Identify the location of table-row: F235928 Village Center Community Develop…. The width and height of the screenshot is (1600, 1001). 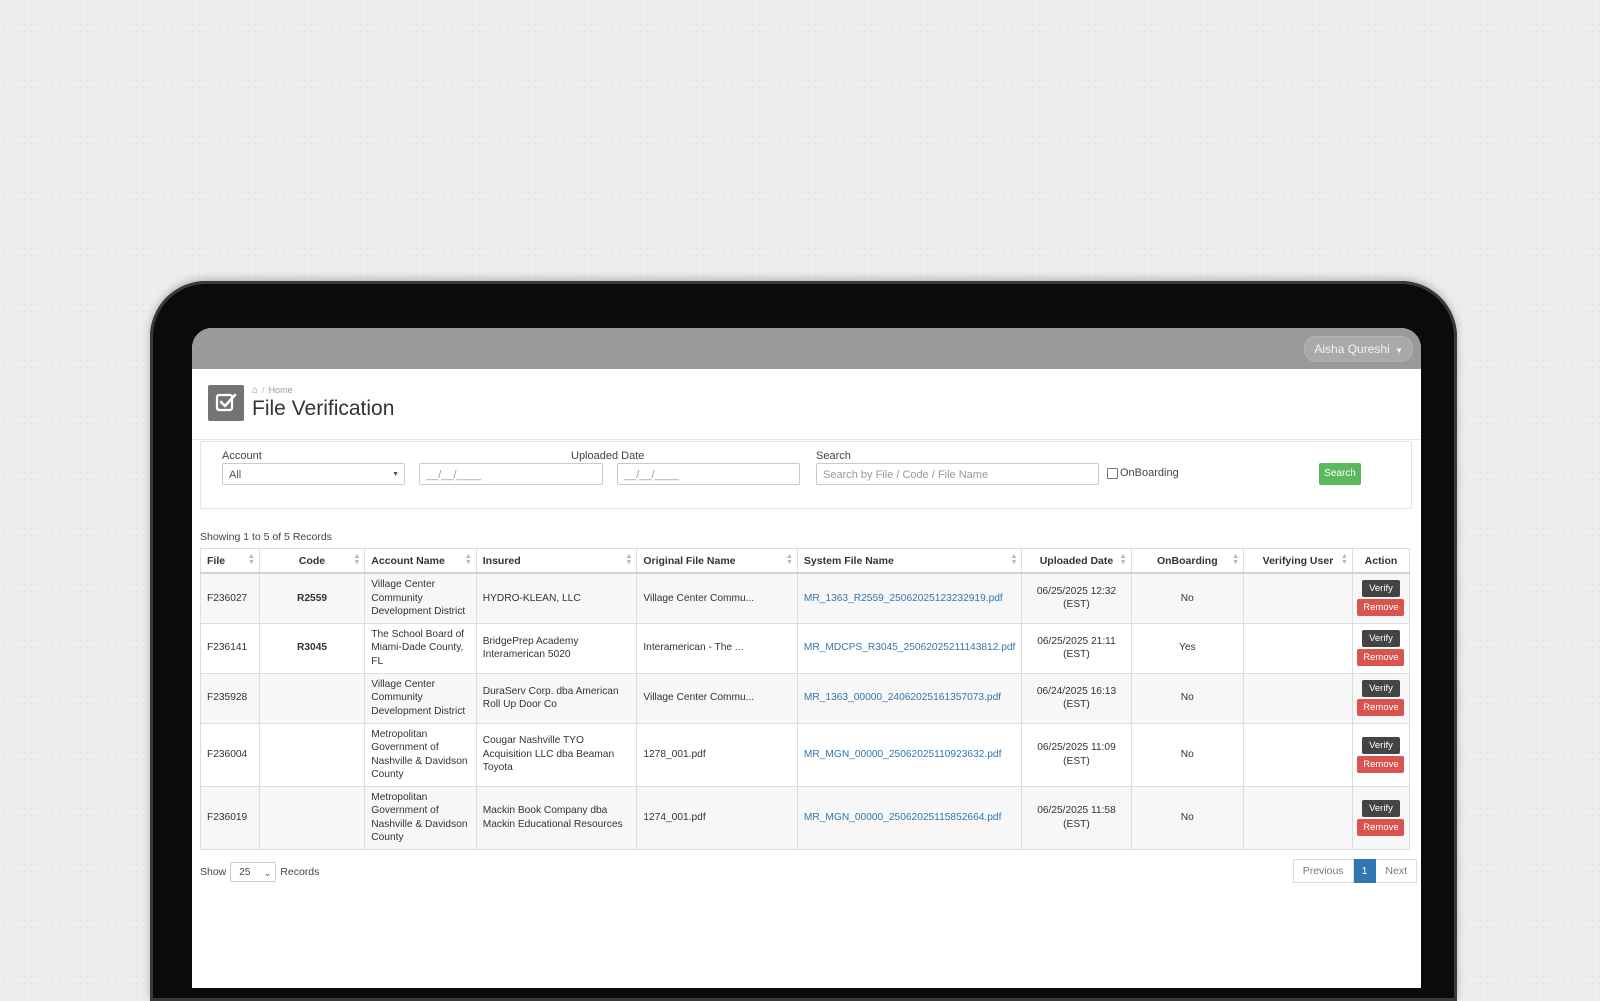
(805, 698).